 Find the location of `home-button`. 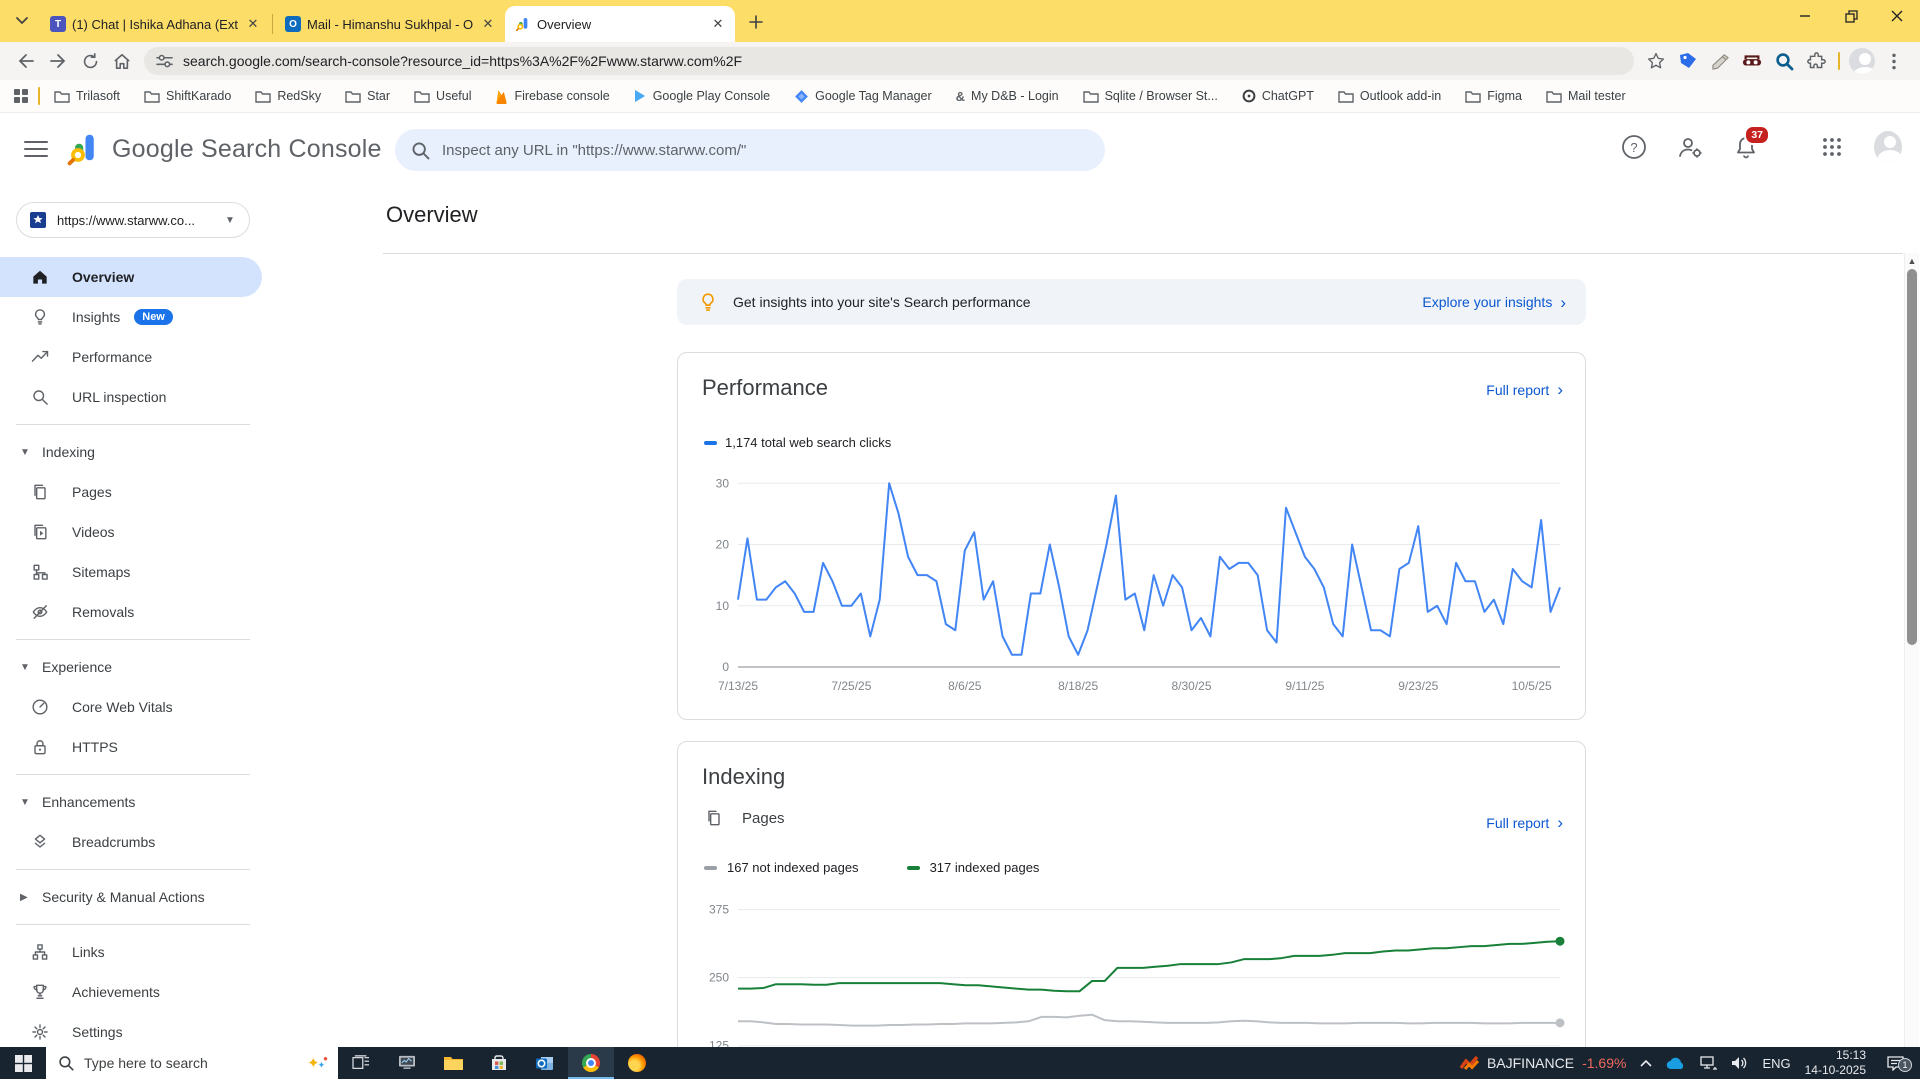

home-button is located at coordinates (122, 61).